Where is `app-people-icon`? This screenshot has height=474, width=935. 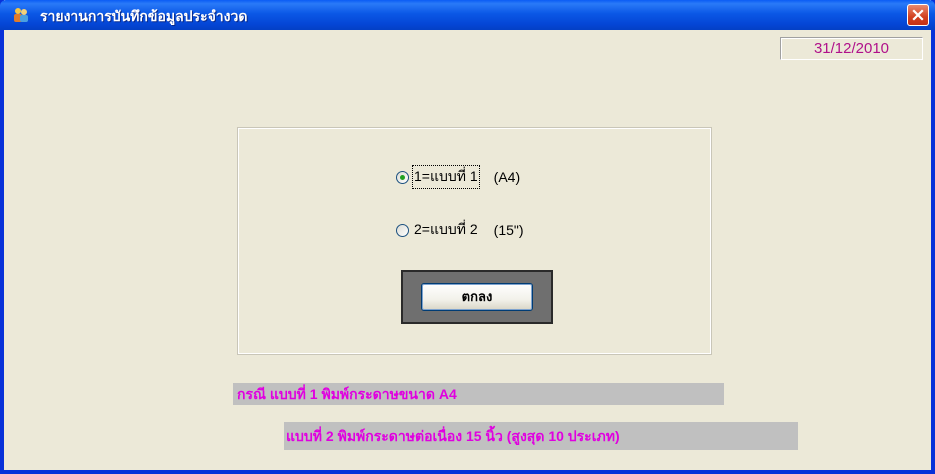 app-people-icon is located at coordinates (21, 15).